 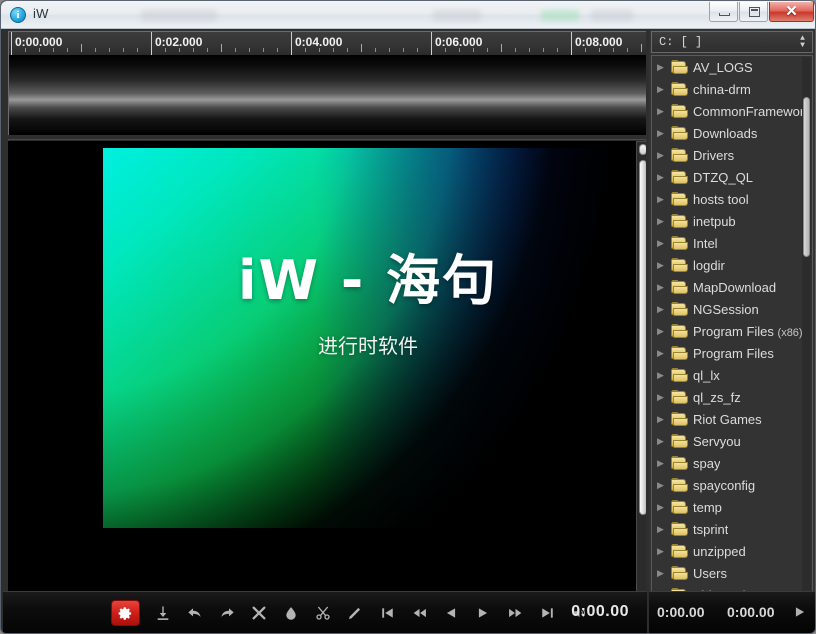 I want to click on tree-row: ▶ tsprint, so click(x=732, y=529).